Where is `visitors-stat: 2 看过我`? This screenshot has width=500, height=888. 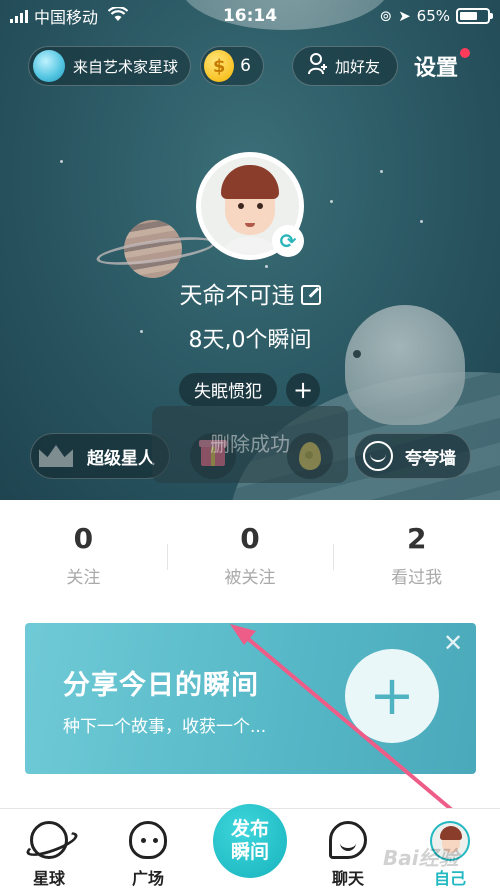
visitors-stat: 2 看过我 is located at coordinates (416, 557).